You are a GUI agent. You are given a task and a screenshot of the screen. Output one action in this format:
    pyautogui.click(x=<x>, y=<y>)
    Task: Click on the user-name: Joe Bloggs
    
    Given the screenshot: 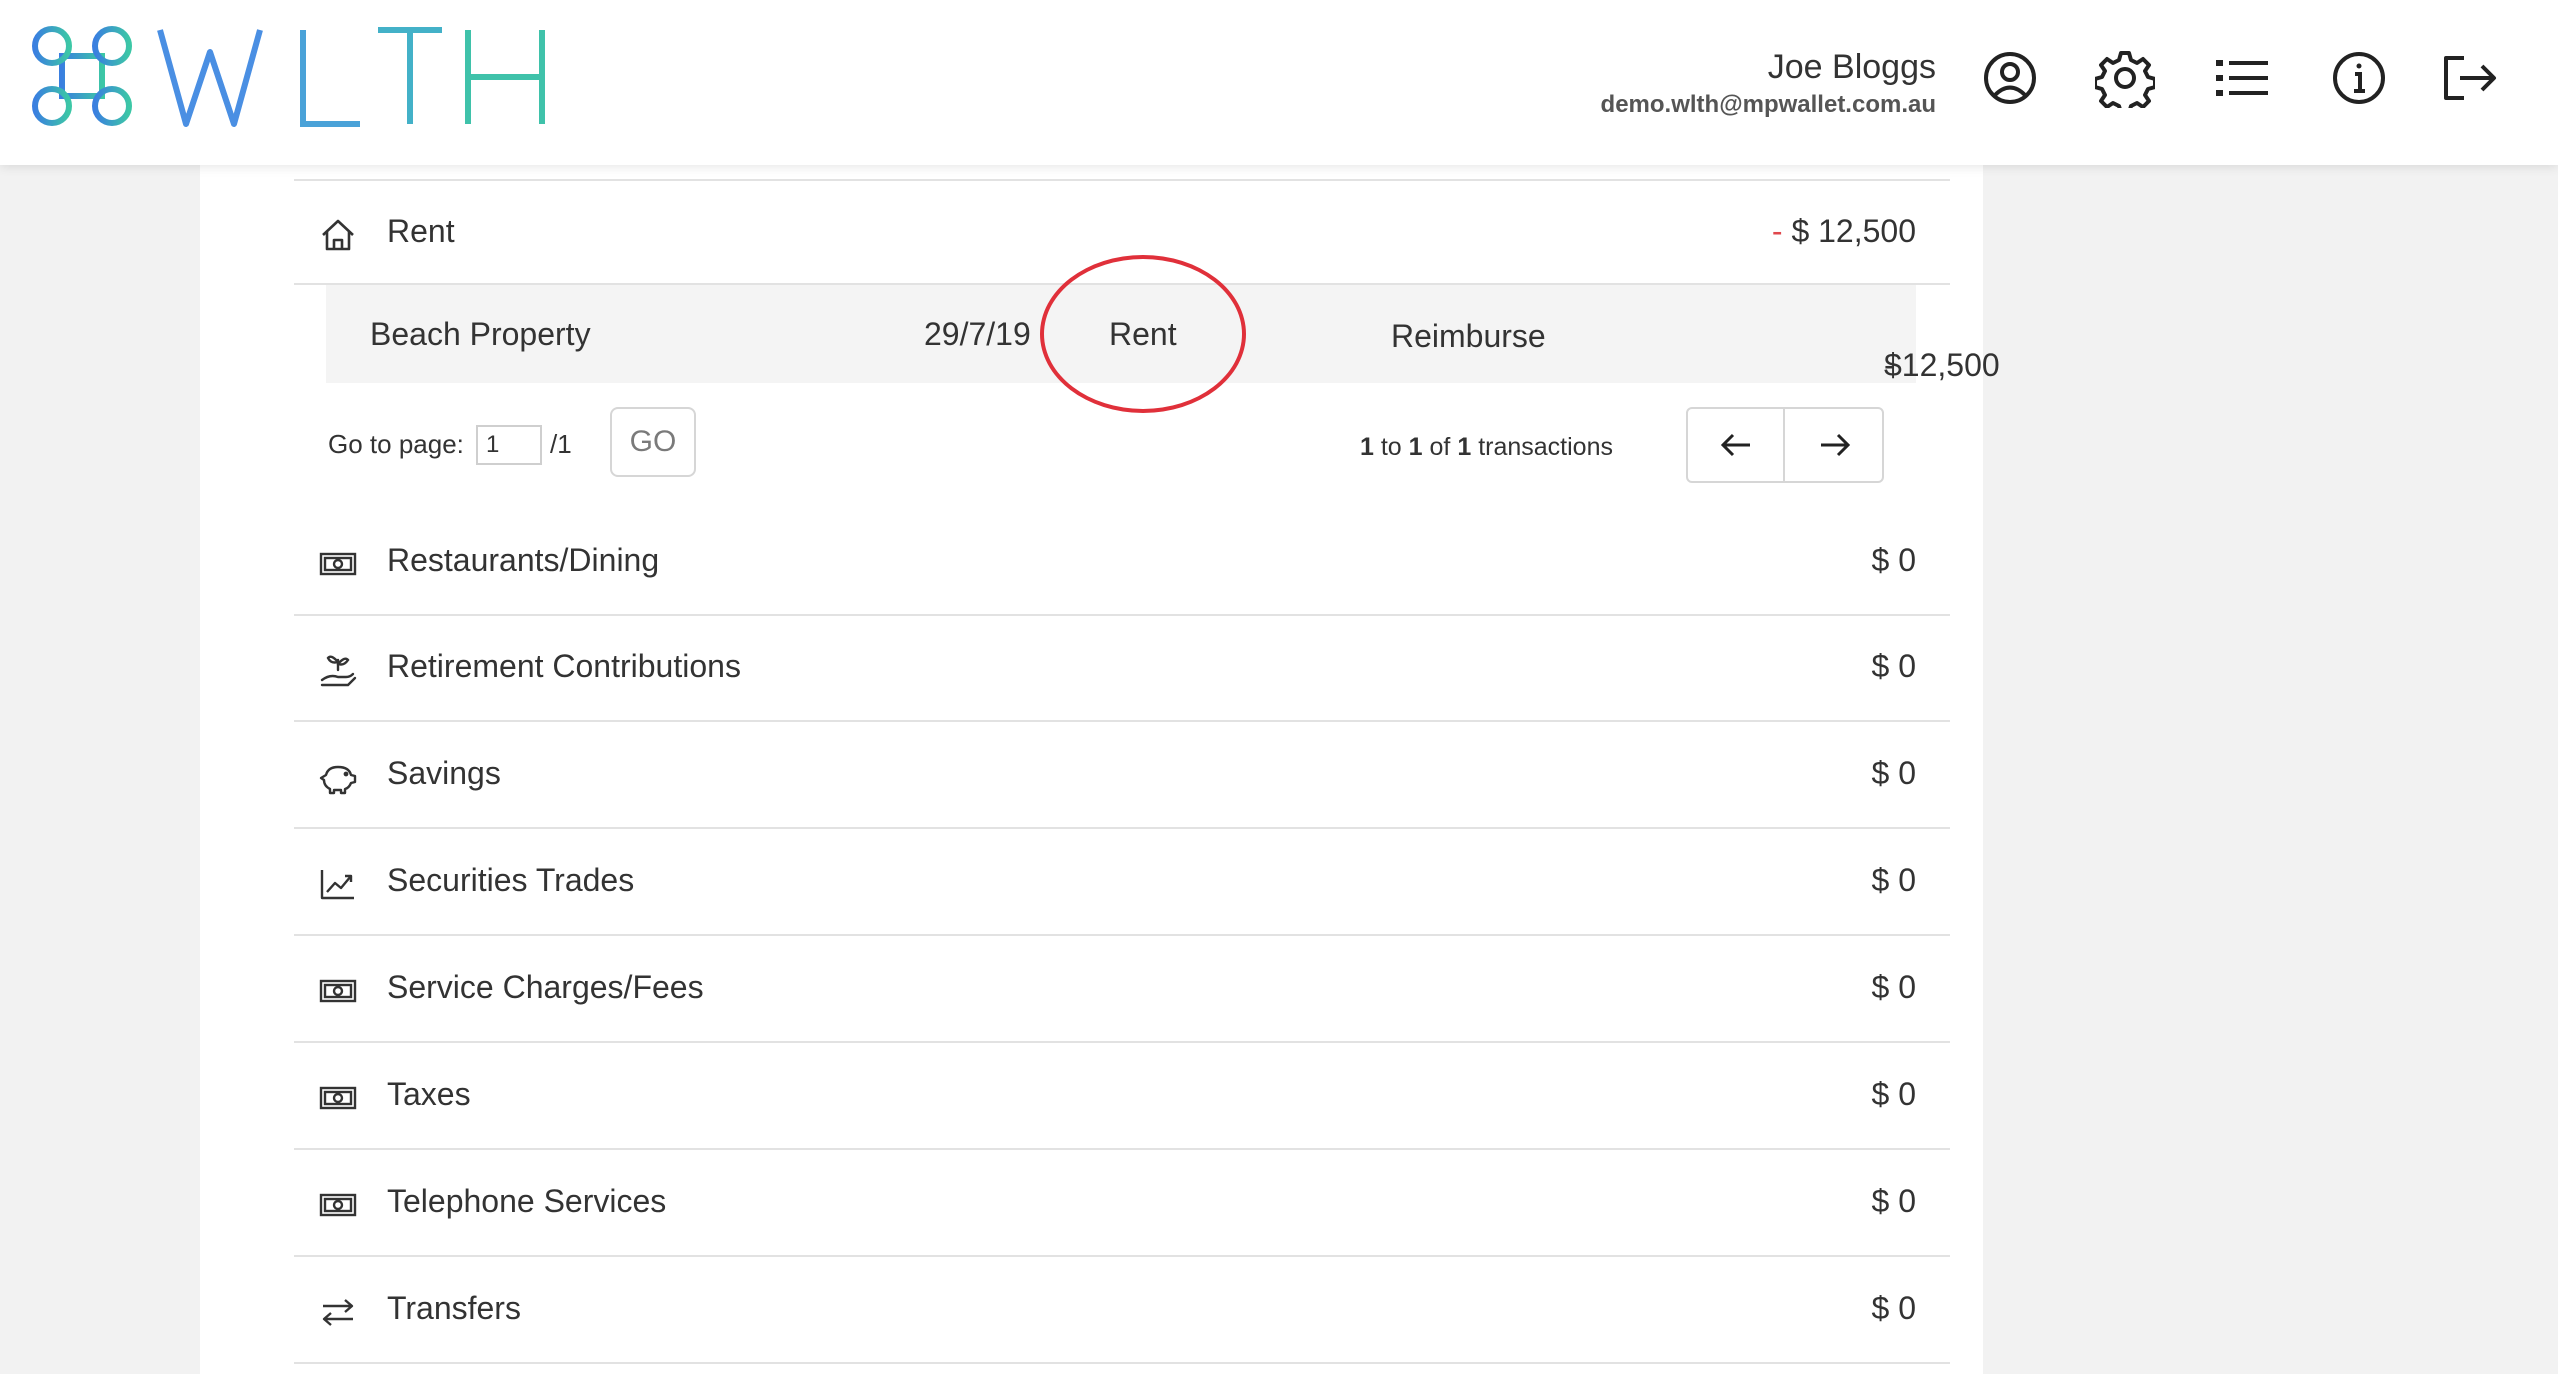 What is the action you would take?
    pyautogui.click(x=1851, y=67)
    